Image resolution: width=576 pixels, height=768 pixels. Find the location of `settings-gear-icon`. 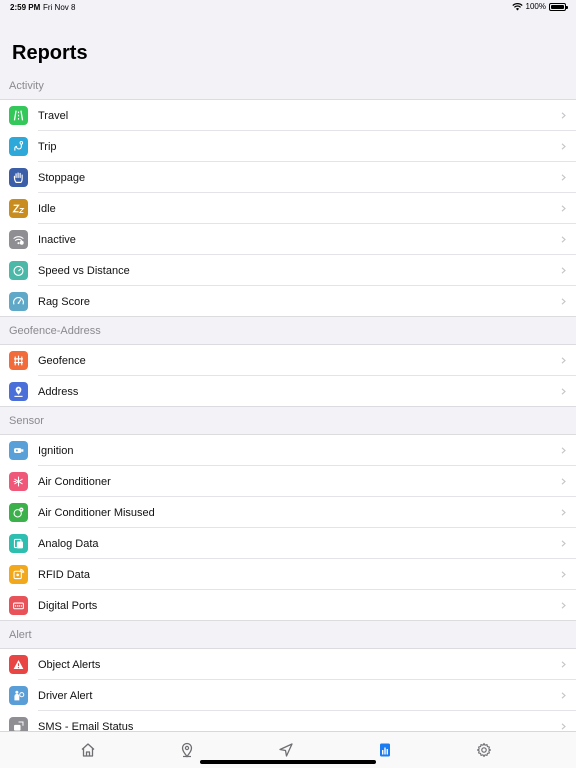

settings-gear-icon is located at coordinates (484, 750).